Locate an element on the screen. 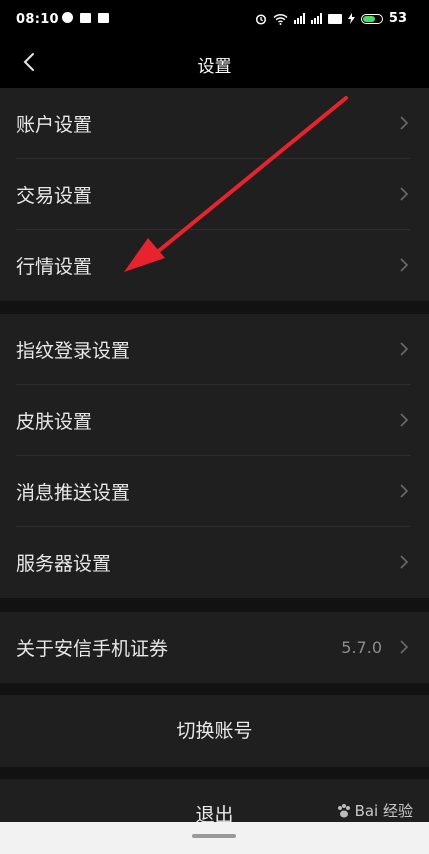 The image size is (429, 854). row-label: 消息推送设置 is located at coordinates (73, 493).